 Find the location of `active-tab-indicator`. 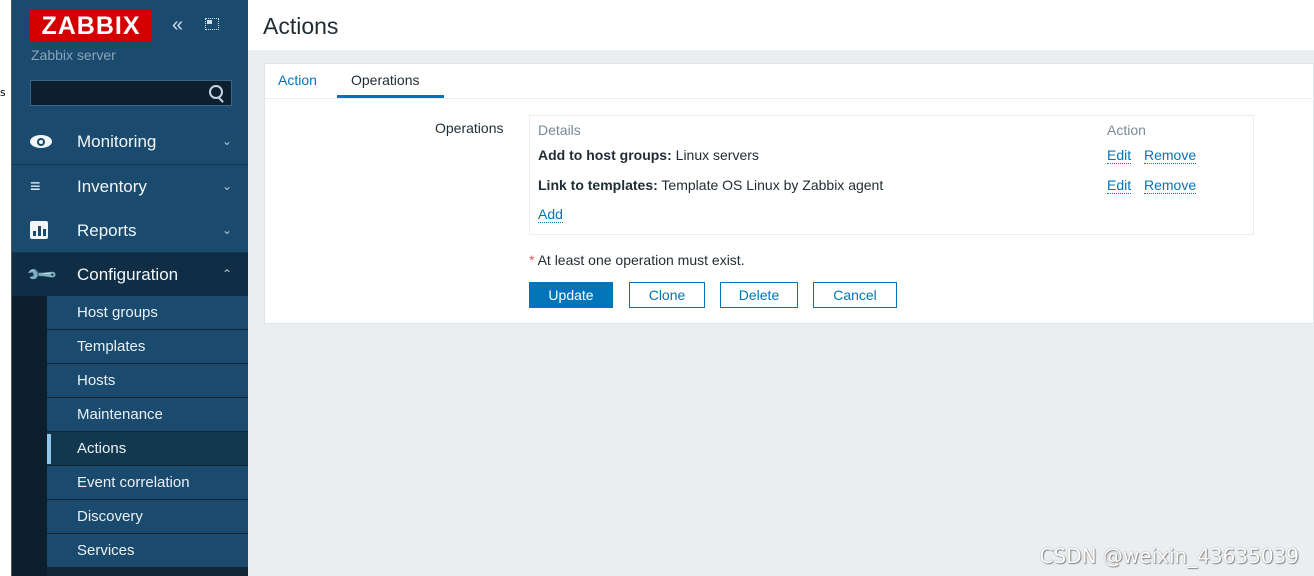

active-tab-indicator is located at coordinates (390, 96).